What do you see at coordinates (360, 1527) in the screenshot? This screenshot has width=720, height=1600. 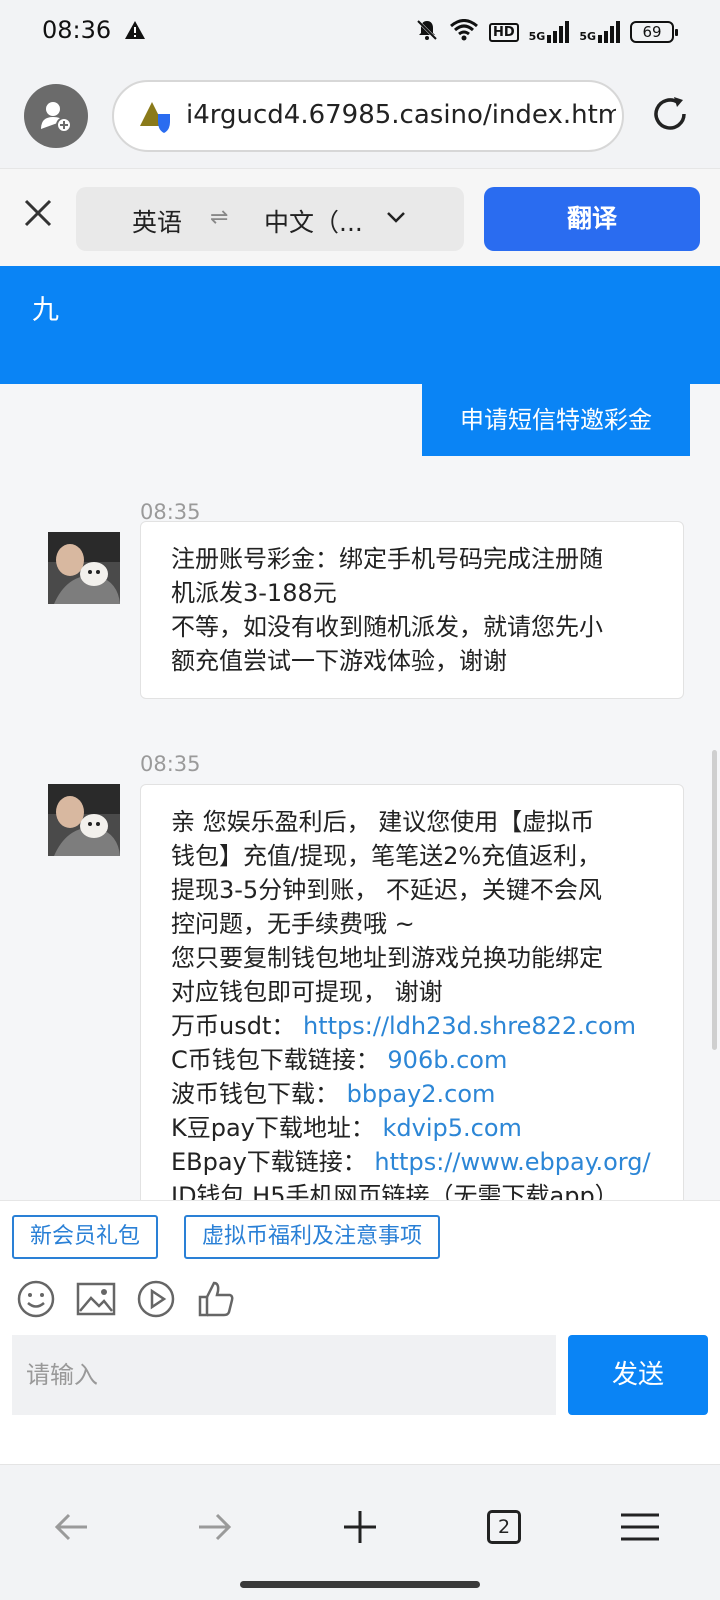 I see `new-tab-plus-icon` at bounding box center [360, 1527].